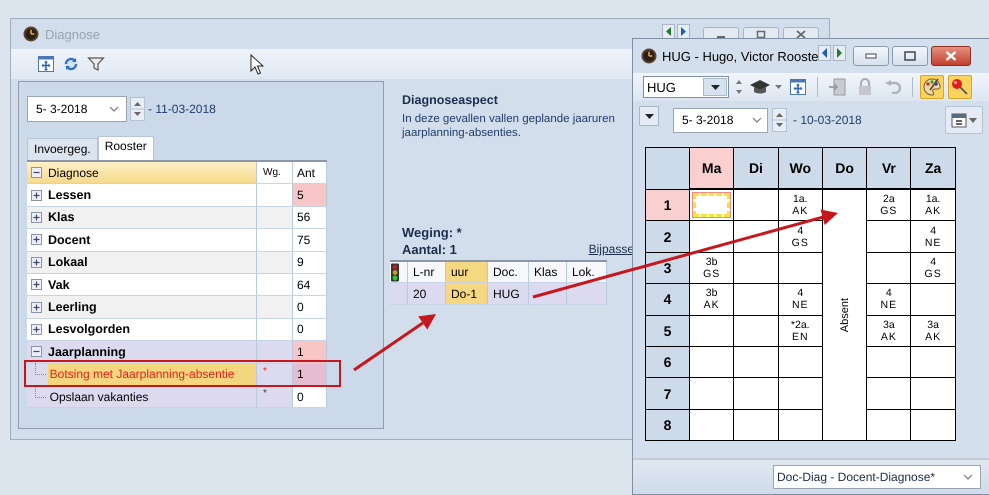 The width and height of the screenshot is (989, 495). Describe the element at coordinates (712, 169) in the screenshot. I see `day-header: Ma` at that location.